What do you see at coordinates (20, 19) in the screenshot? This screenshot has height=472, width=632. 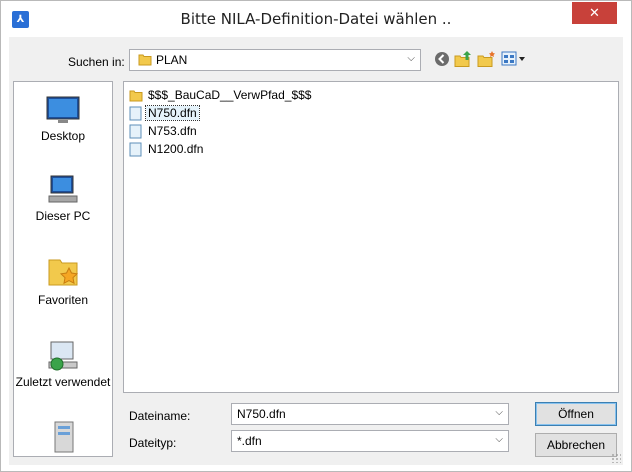 I see `app-icon: ⅄` at bounding box center [20, 19].